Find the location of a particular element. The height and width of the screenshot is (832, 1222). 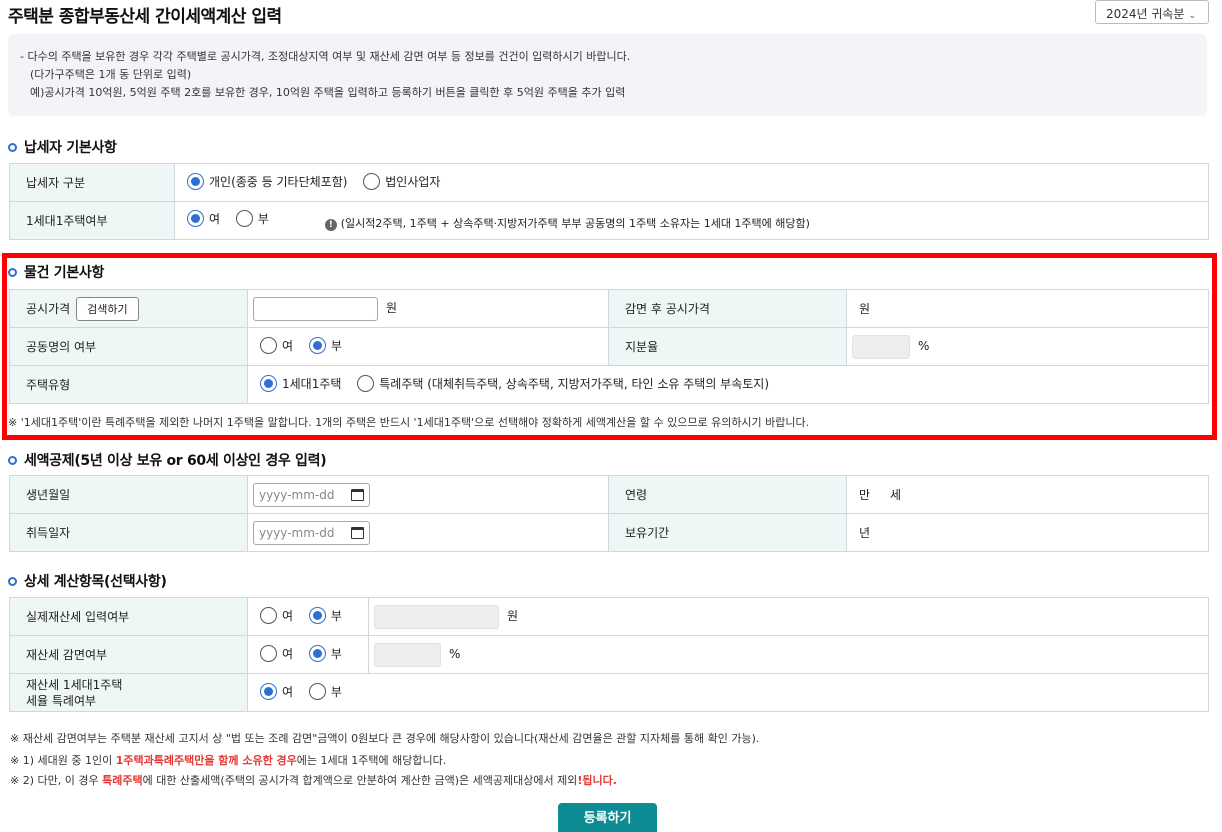

radio-actual-tax-yes: 여 is located at coordinates (277, 615).